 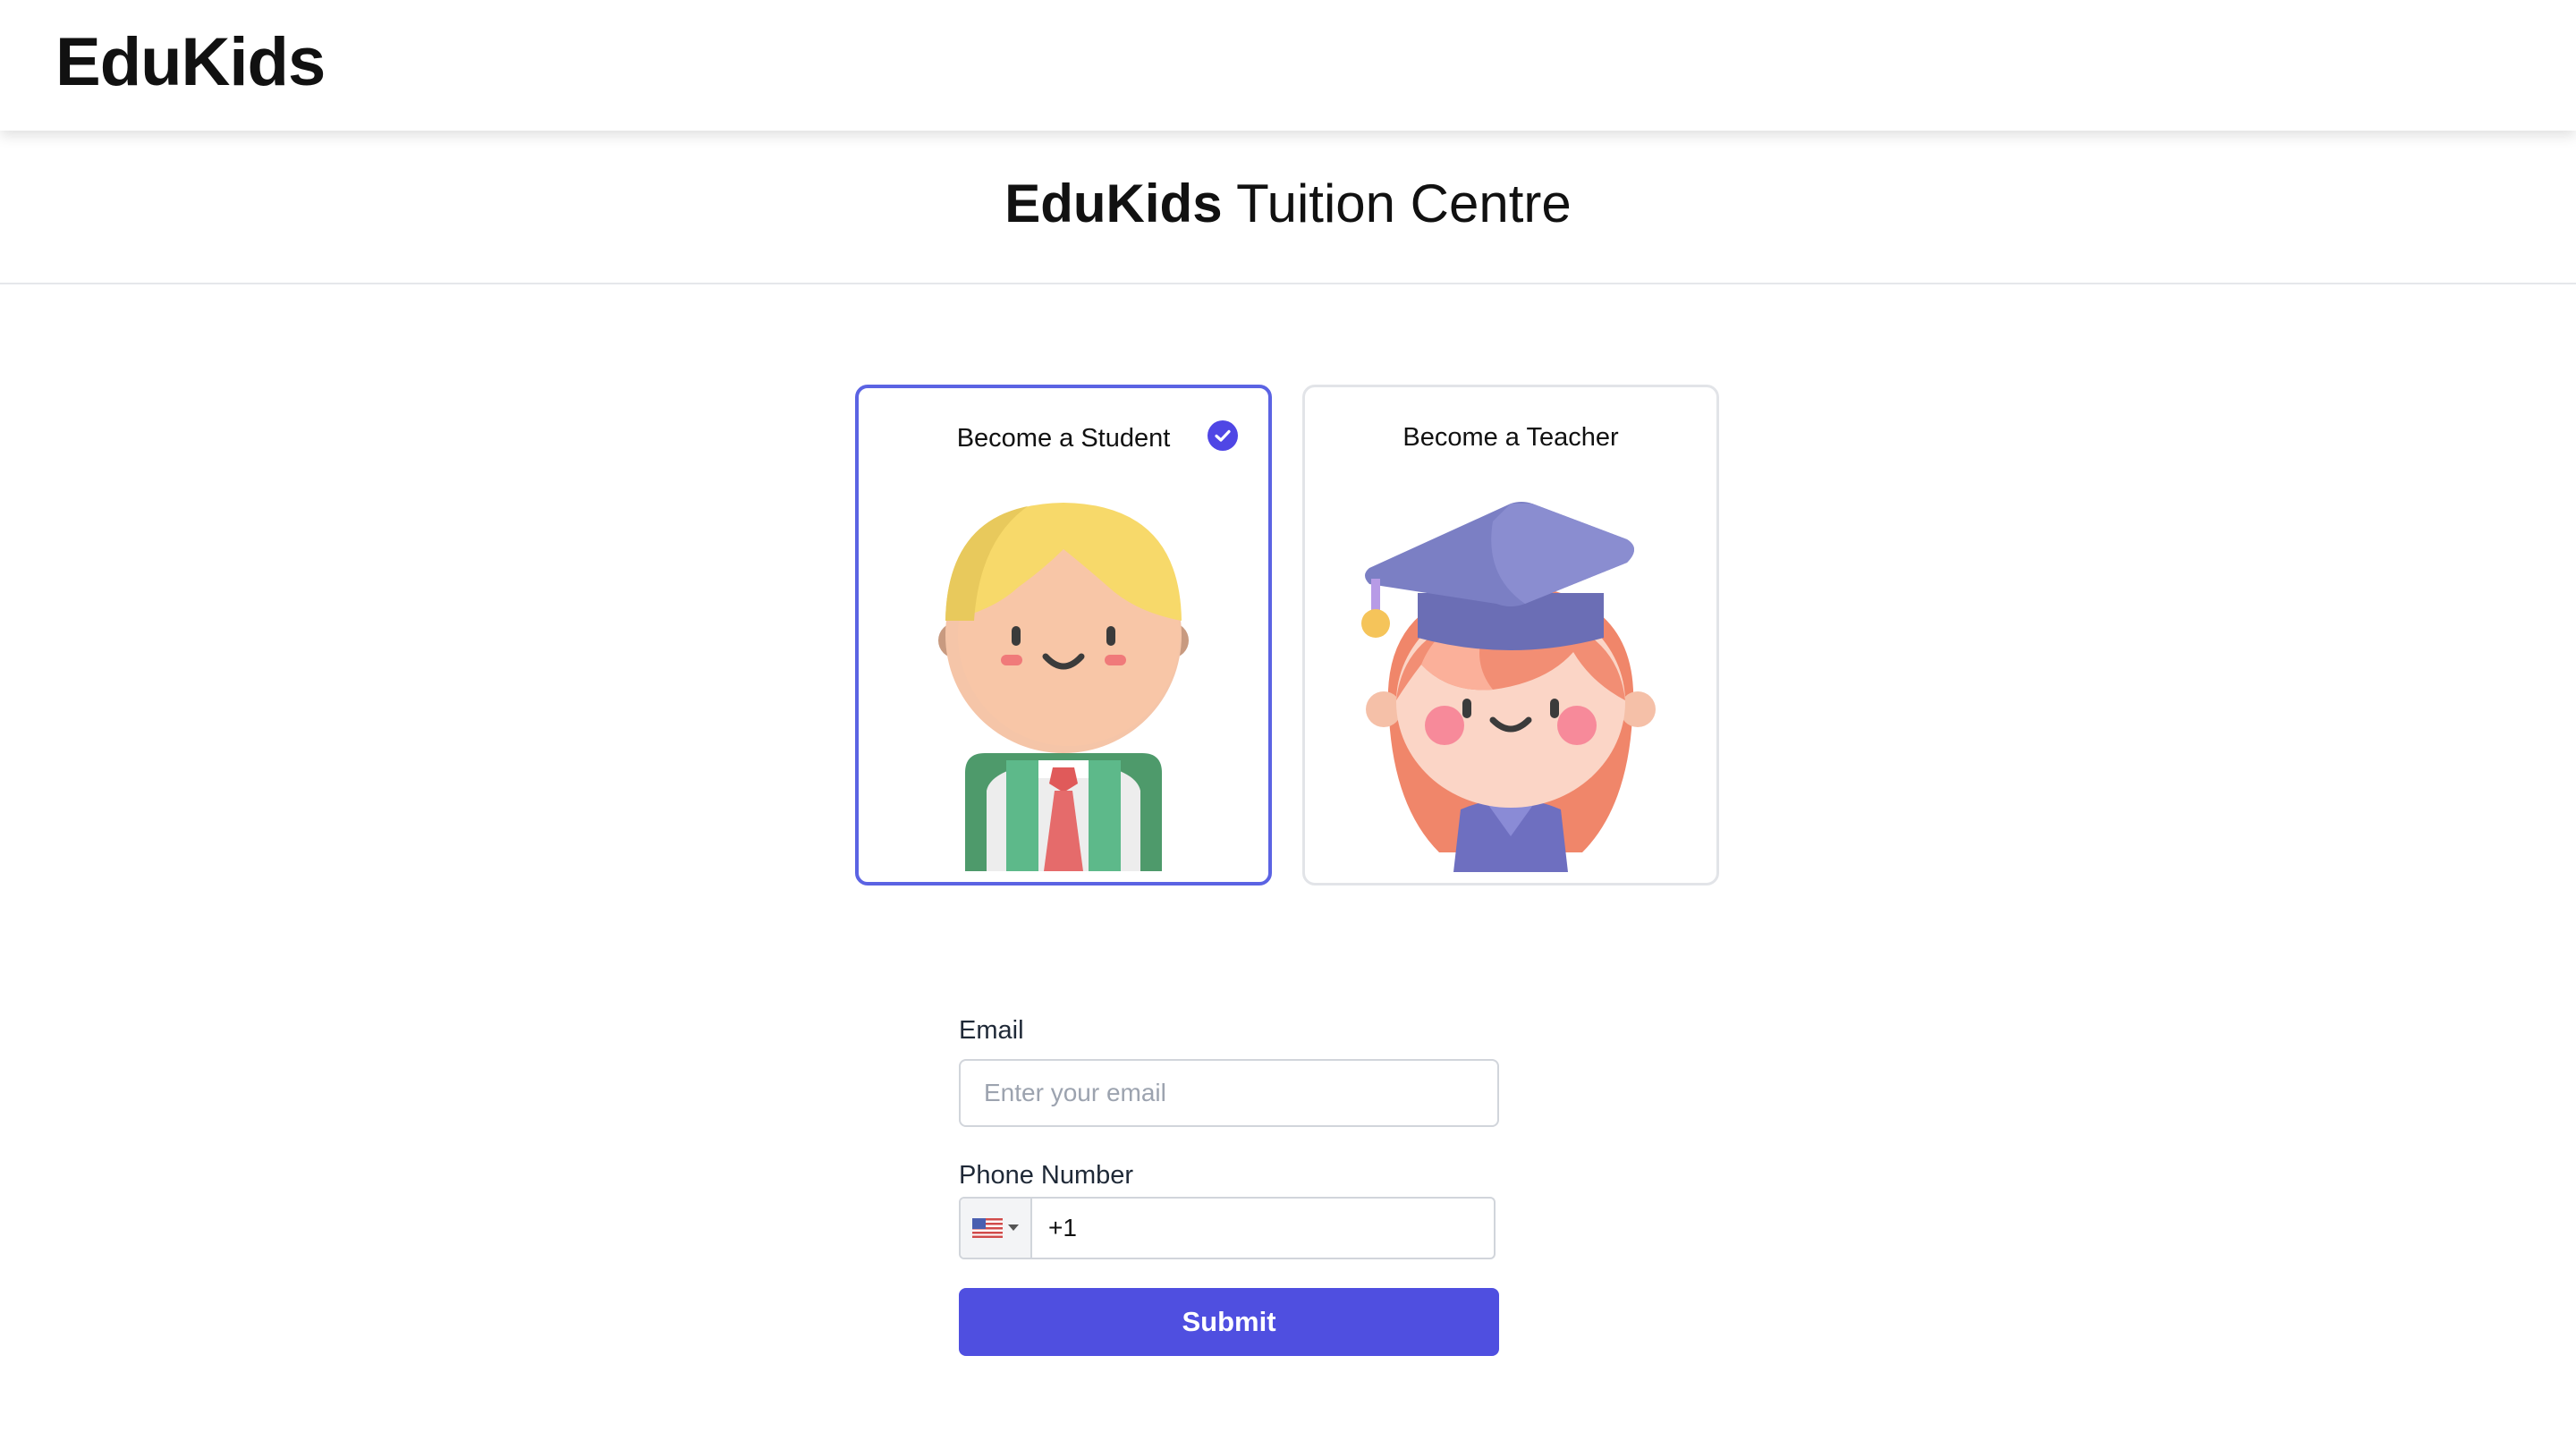 What do you see at coordinates (1046, 1175) in the screenshot?
I see `phone-label: Phone Number` at bounding box center [1046, 1175].